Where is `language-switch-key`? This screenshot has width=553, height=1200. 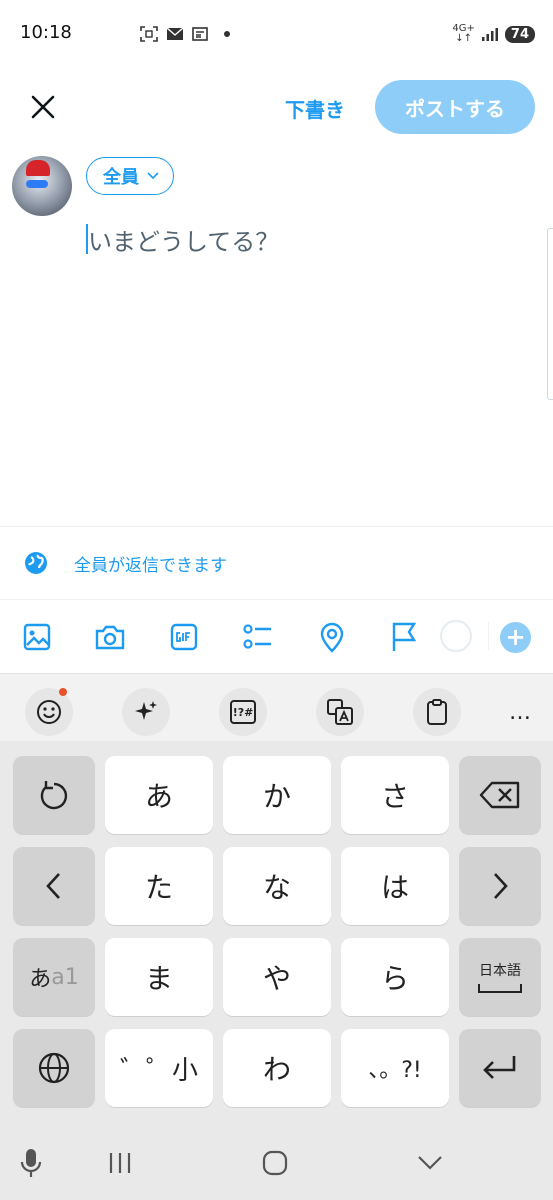
language-switch-key is located at coordinates (54, 1068).